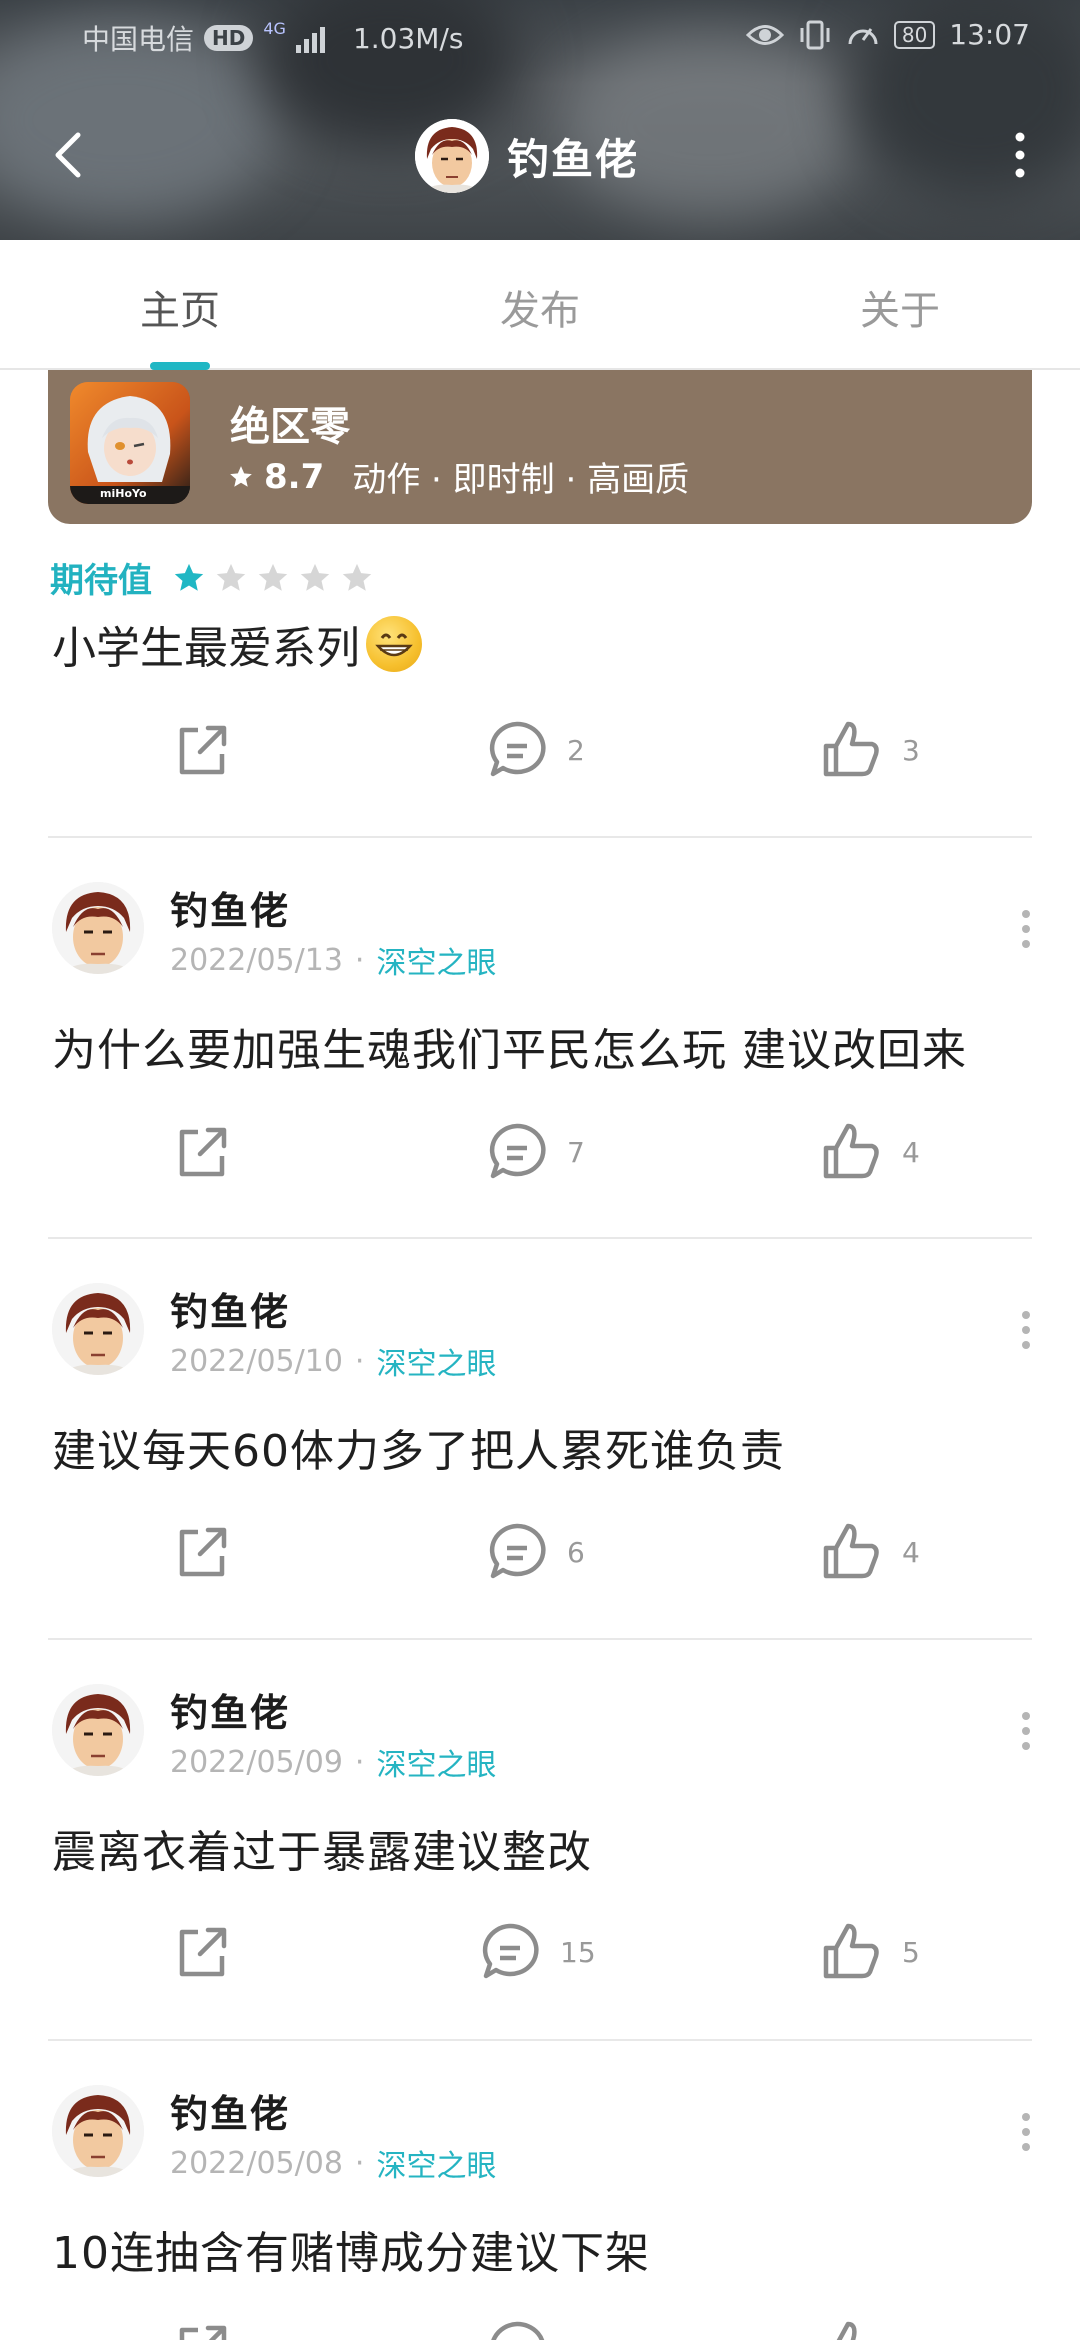 The height and width of the screenshot is (2340, 1080). I want to click on comment-count: 15, so click(578, 1952).